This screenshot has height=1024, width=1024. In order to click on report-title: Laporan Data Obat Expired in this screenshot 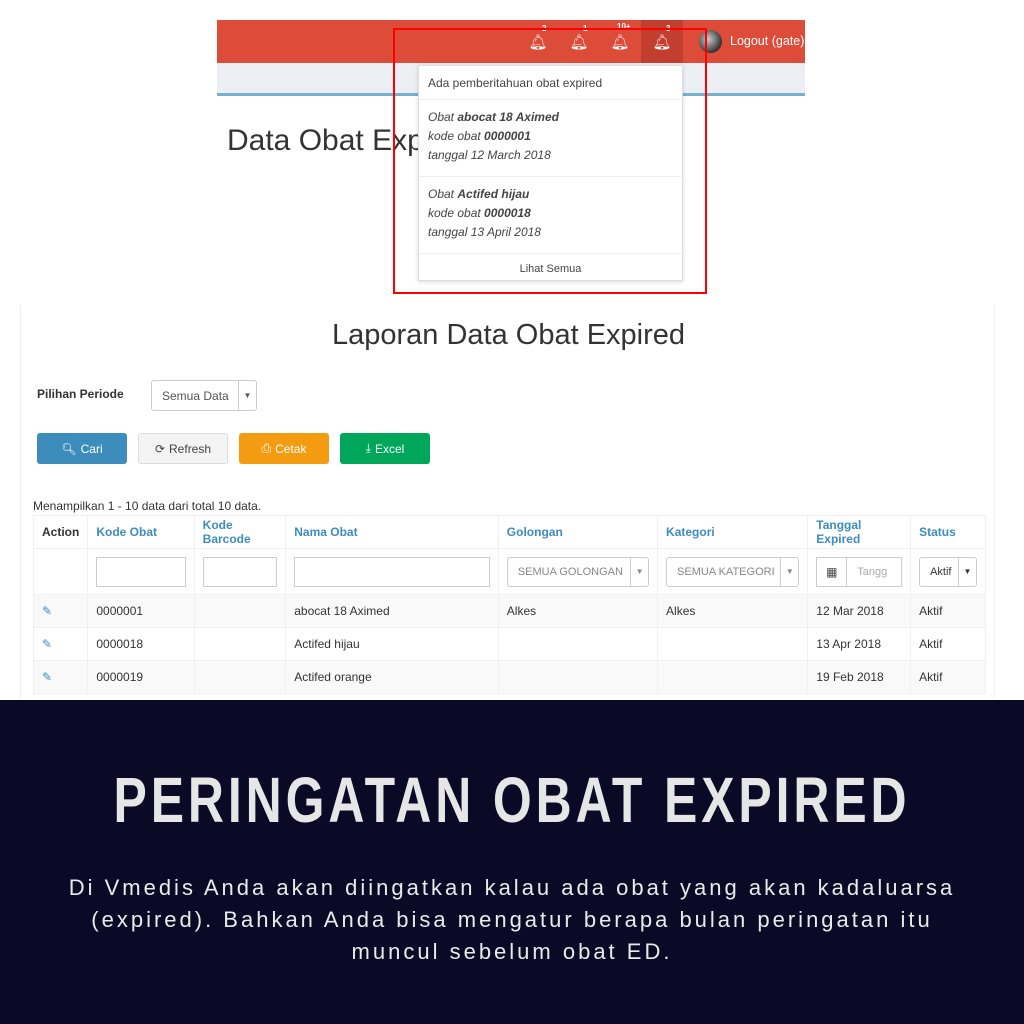, I will do `click(508, 335)`.